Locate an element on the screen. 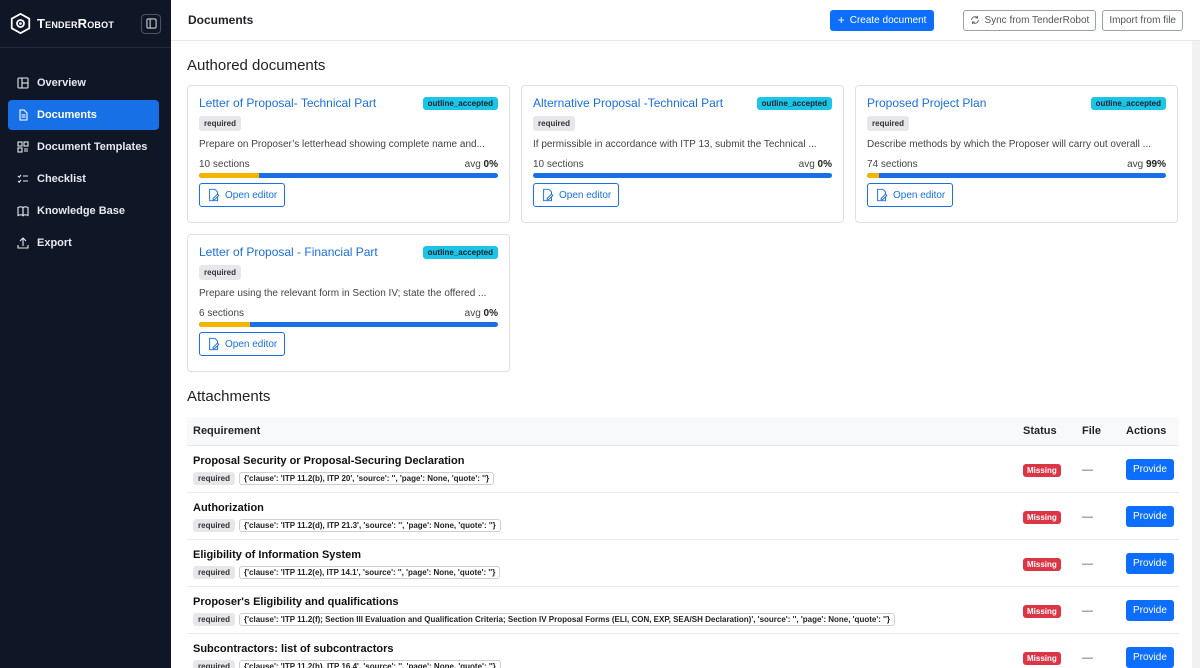  sidebar-item-label: Knowledge Base is located at coordinates (81, 211).